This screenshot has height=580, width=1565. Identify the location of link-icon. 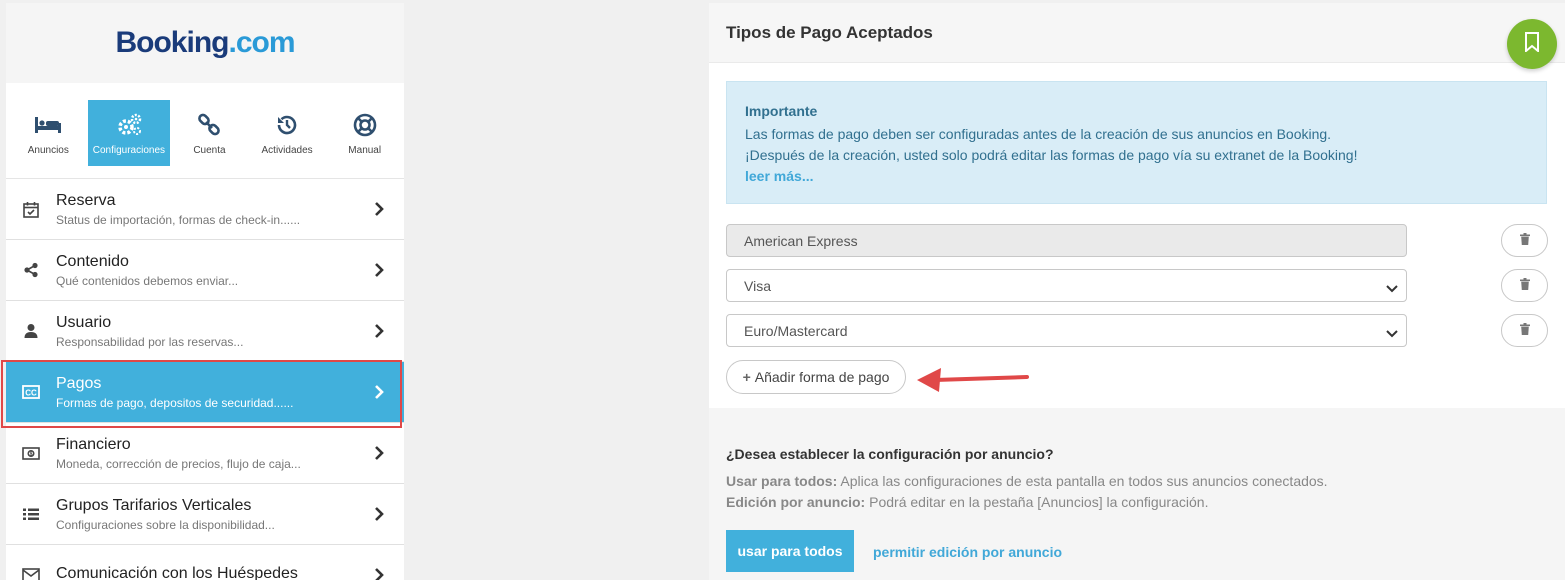
(209, 125).